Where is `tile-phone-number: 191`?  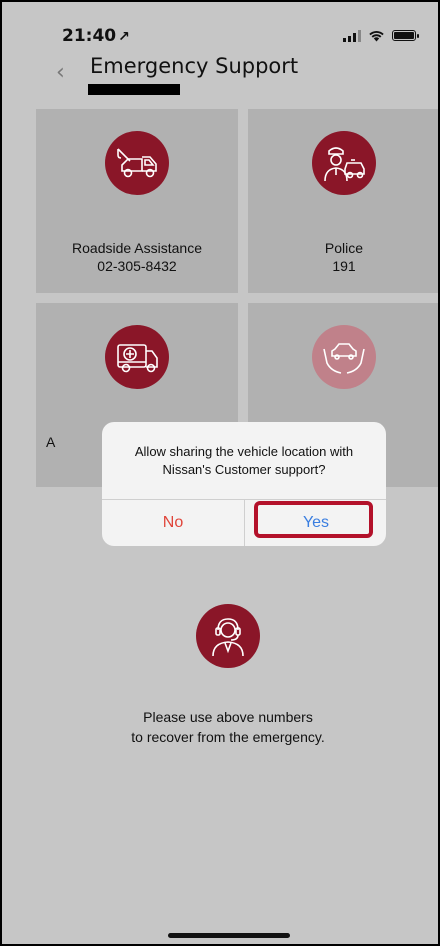 tile-phone-number: 191 is located at coordinates (344, 266).